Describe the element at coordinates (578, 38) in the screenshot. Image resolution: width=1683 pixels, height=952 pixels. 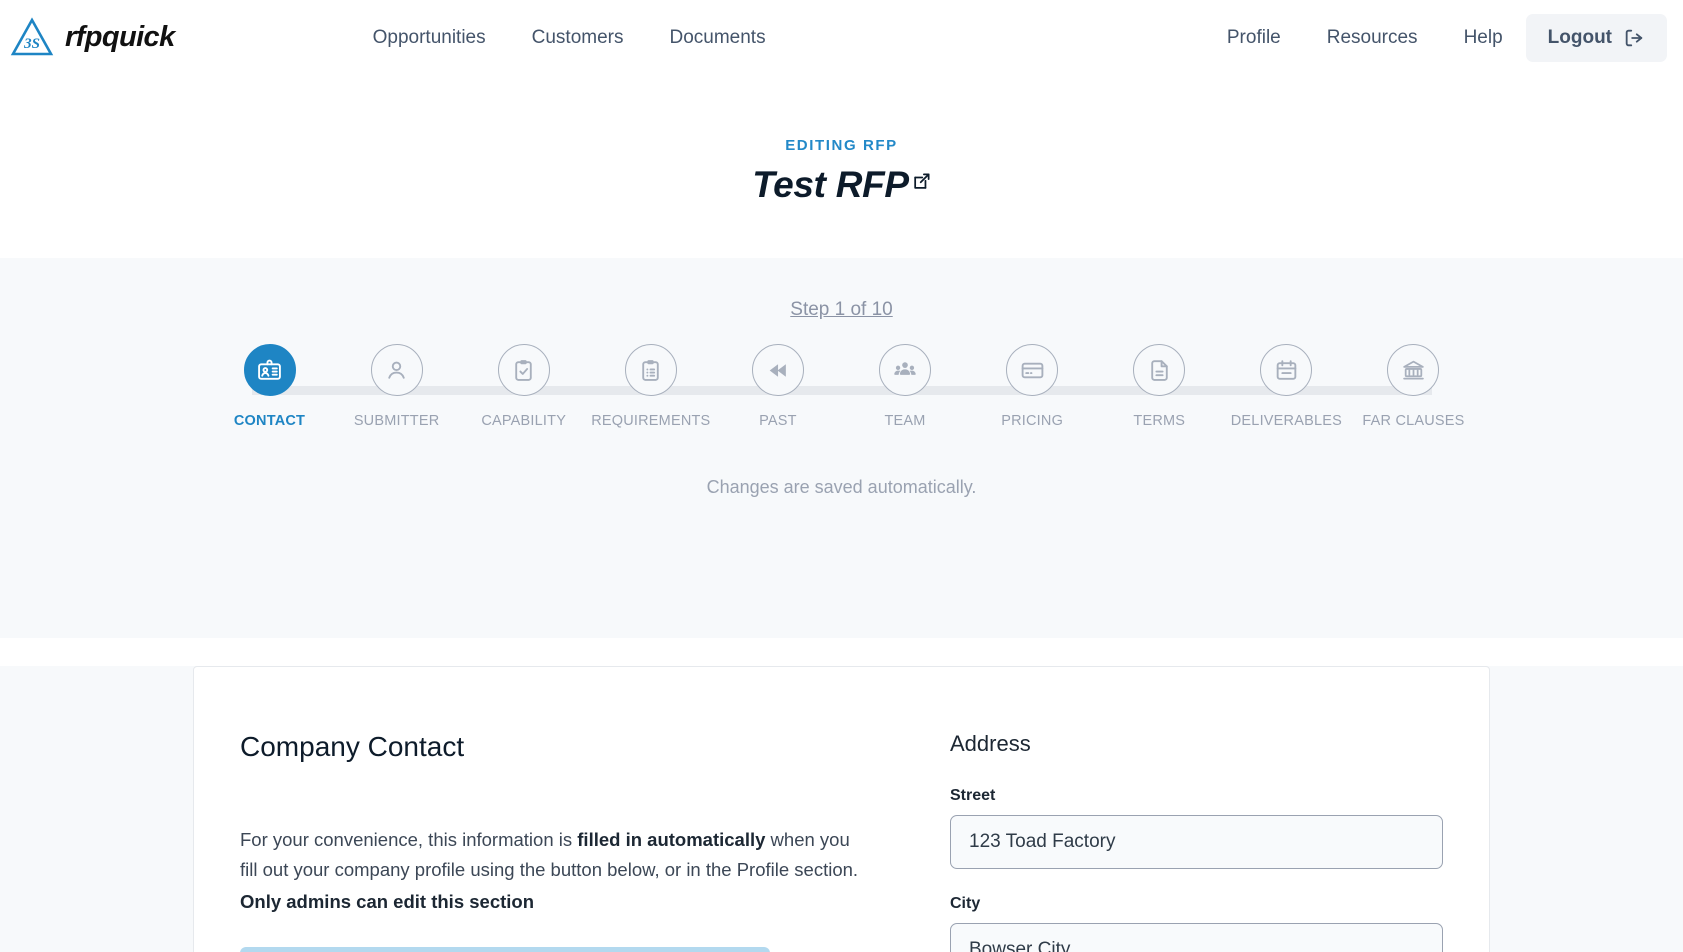
I see `nav-link-customers: Customers` at that location.